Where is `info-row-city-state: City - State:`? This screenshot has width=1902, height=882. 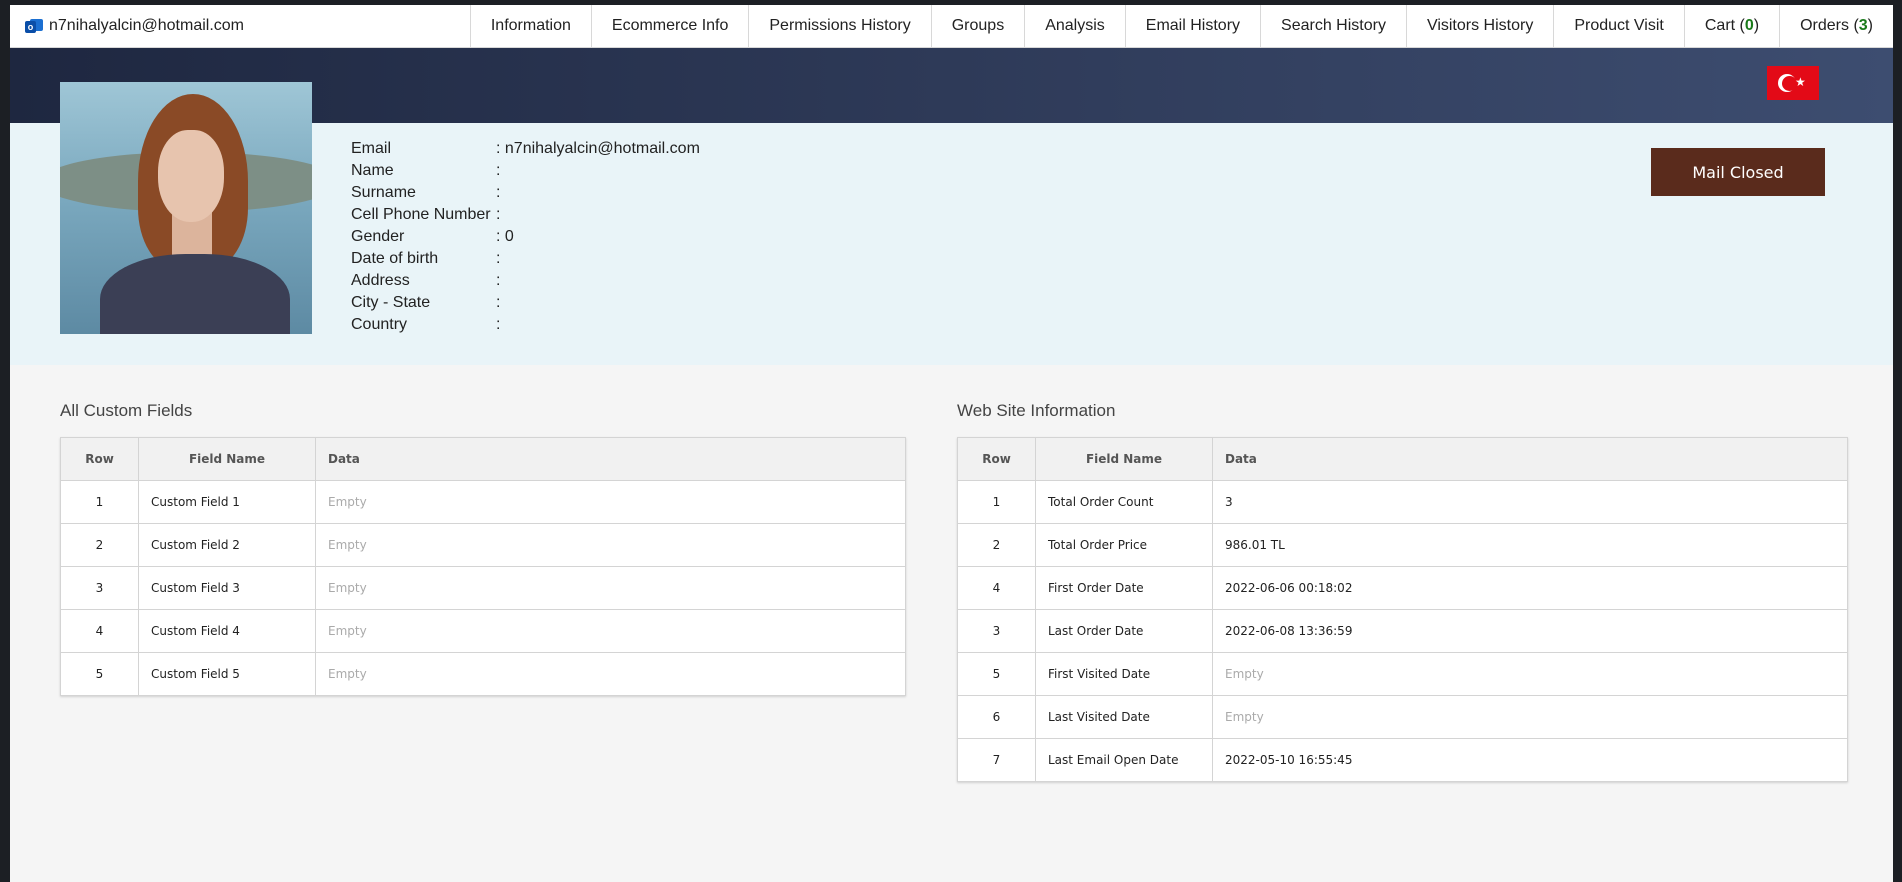 info-row-city-state: City - State: is located at coordinates (426, 302).